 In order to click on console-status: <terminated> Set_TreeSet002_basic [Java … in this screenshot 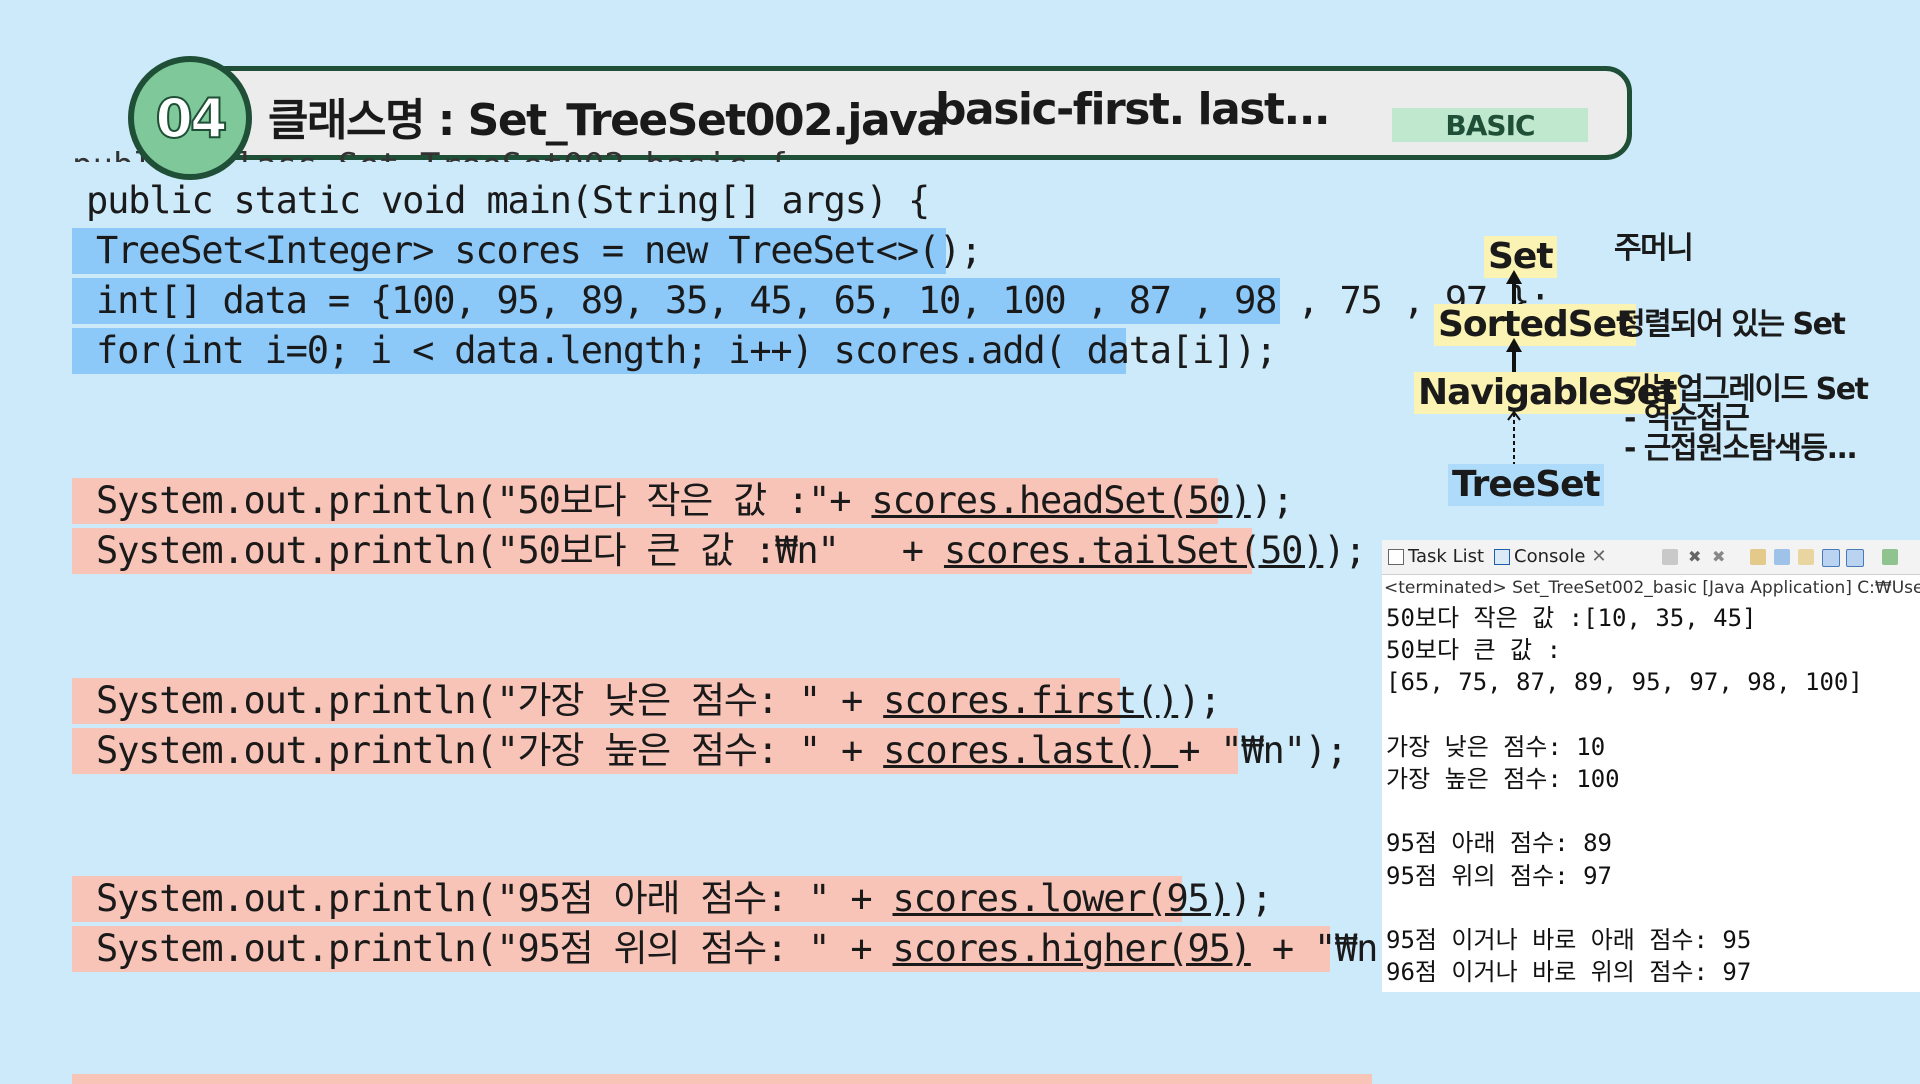, I will do `click(1652, 588)`.